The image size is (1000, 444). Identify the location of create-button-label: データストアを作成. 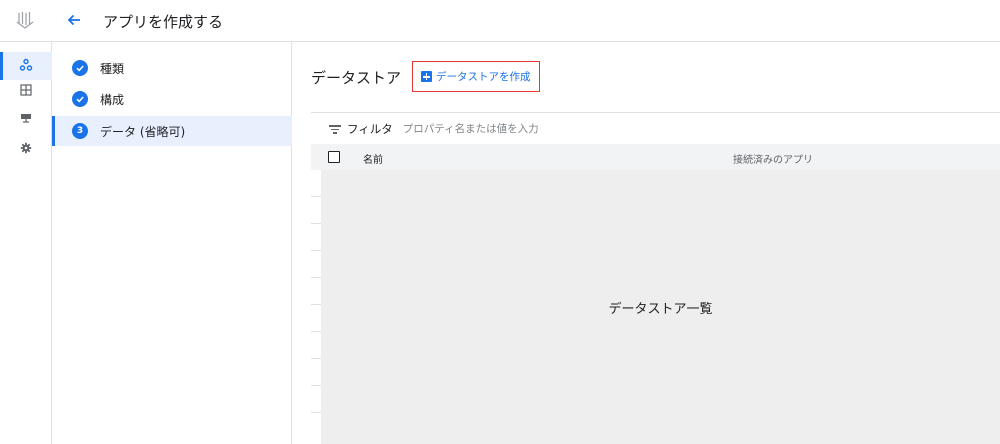
(483, 77).